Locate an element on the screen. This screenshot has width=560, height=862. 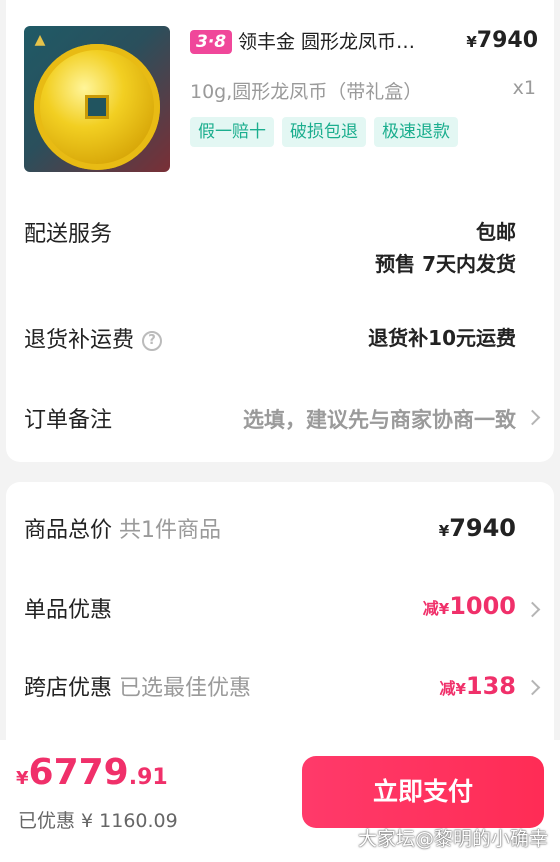
item-discount-value: 减¥1000 is located at coordinates (469, 606).